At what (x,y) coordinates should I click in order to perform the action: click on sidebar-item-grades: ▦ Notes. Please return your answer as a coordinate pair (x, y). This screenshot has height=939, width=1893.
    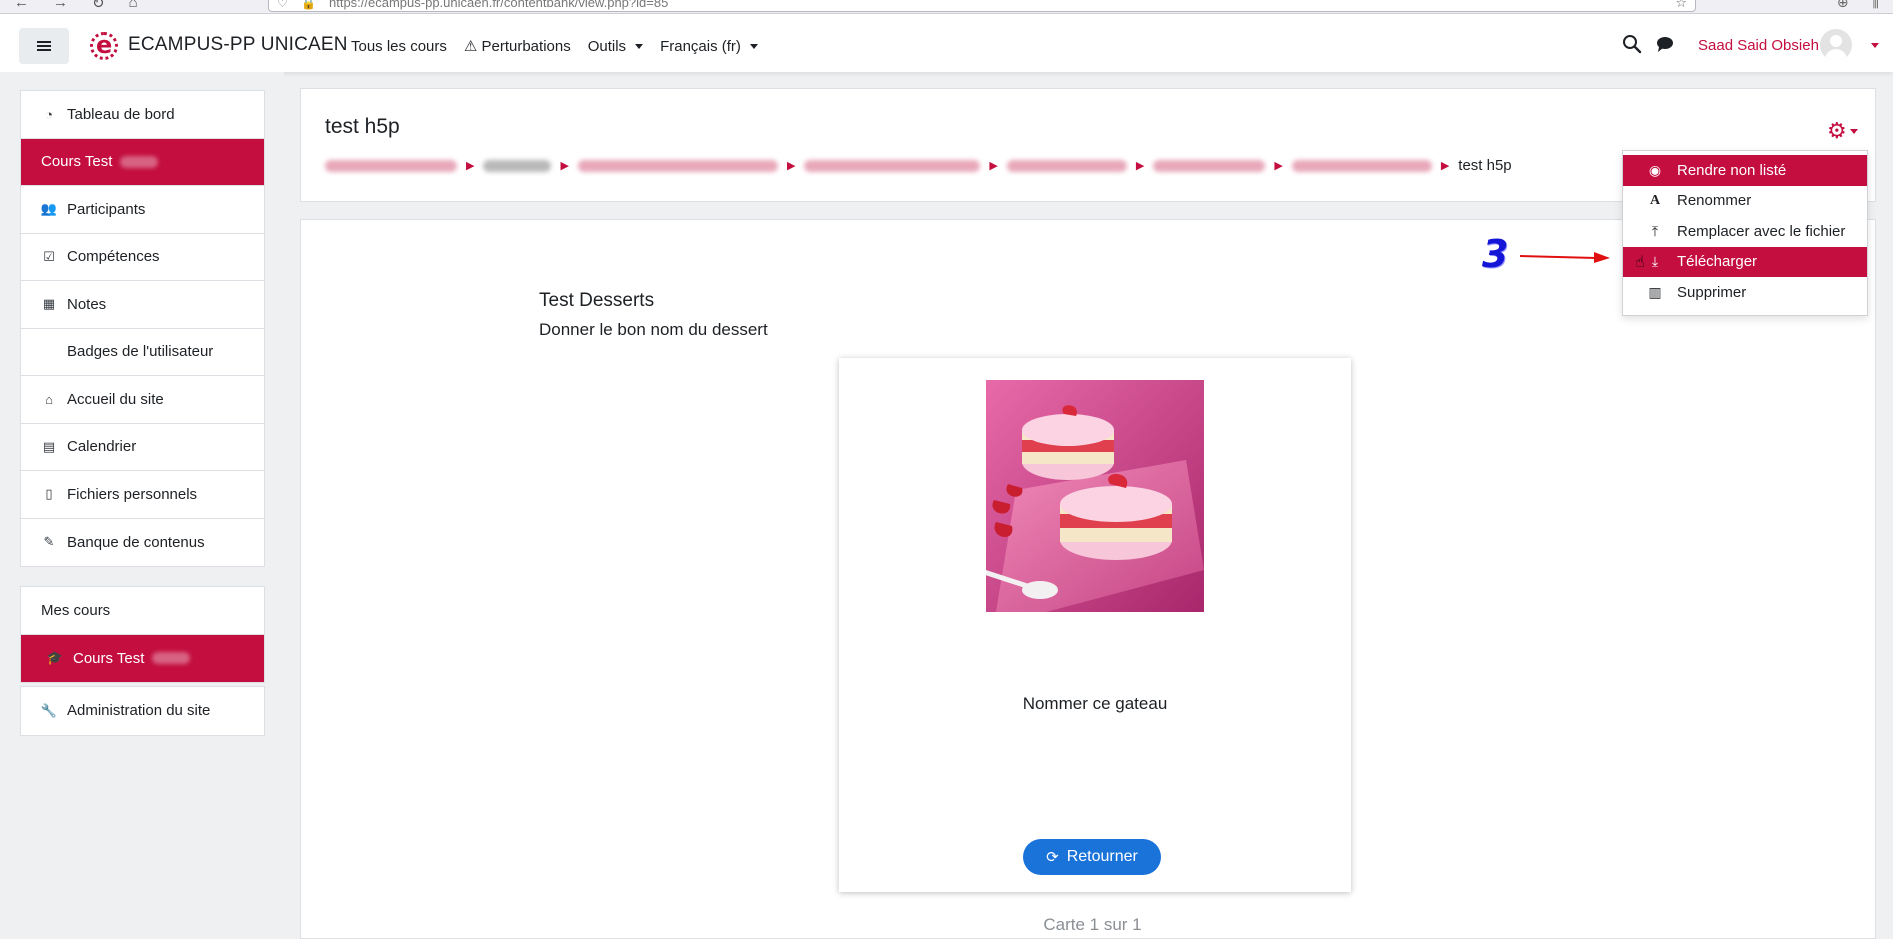
    Looking at the image, I should click on (142, 305).